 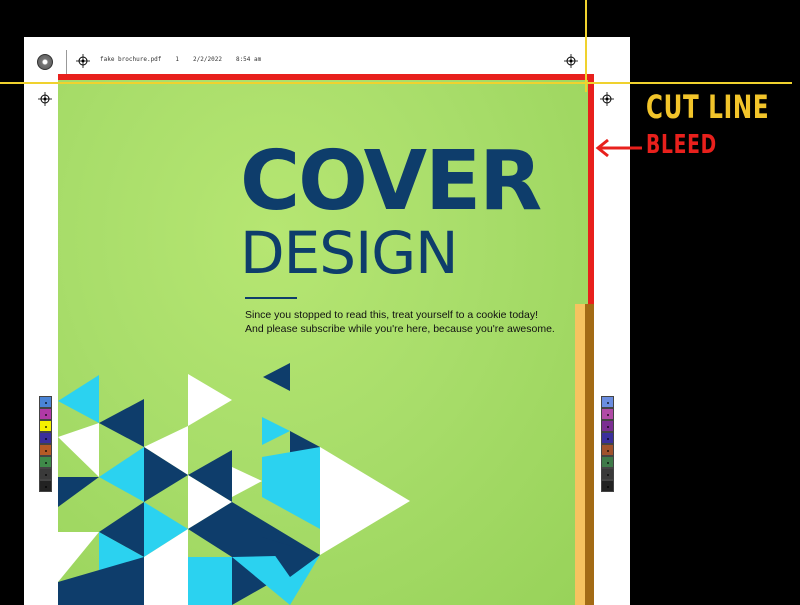 I want to click on printer-slug: fake brochure.pdf 1 2/2/2022 8:54 am, so click(x=187, y=59).